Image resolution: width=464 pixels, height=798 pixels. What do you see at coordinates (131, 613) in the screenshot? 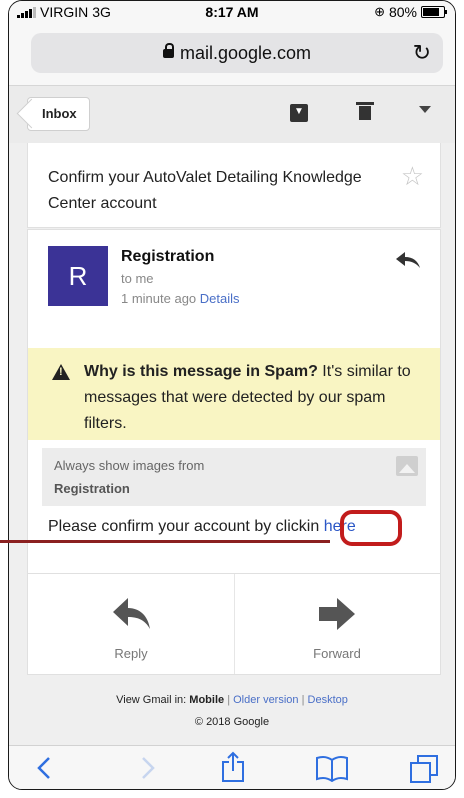
I see `reply-arrow-icon` at bounding box center [131, 613].